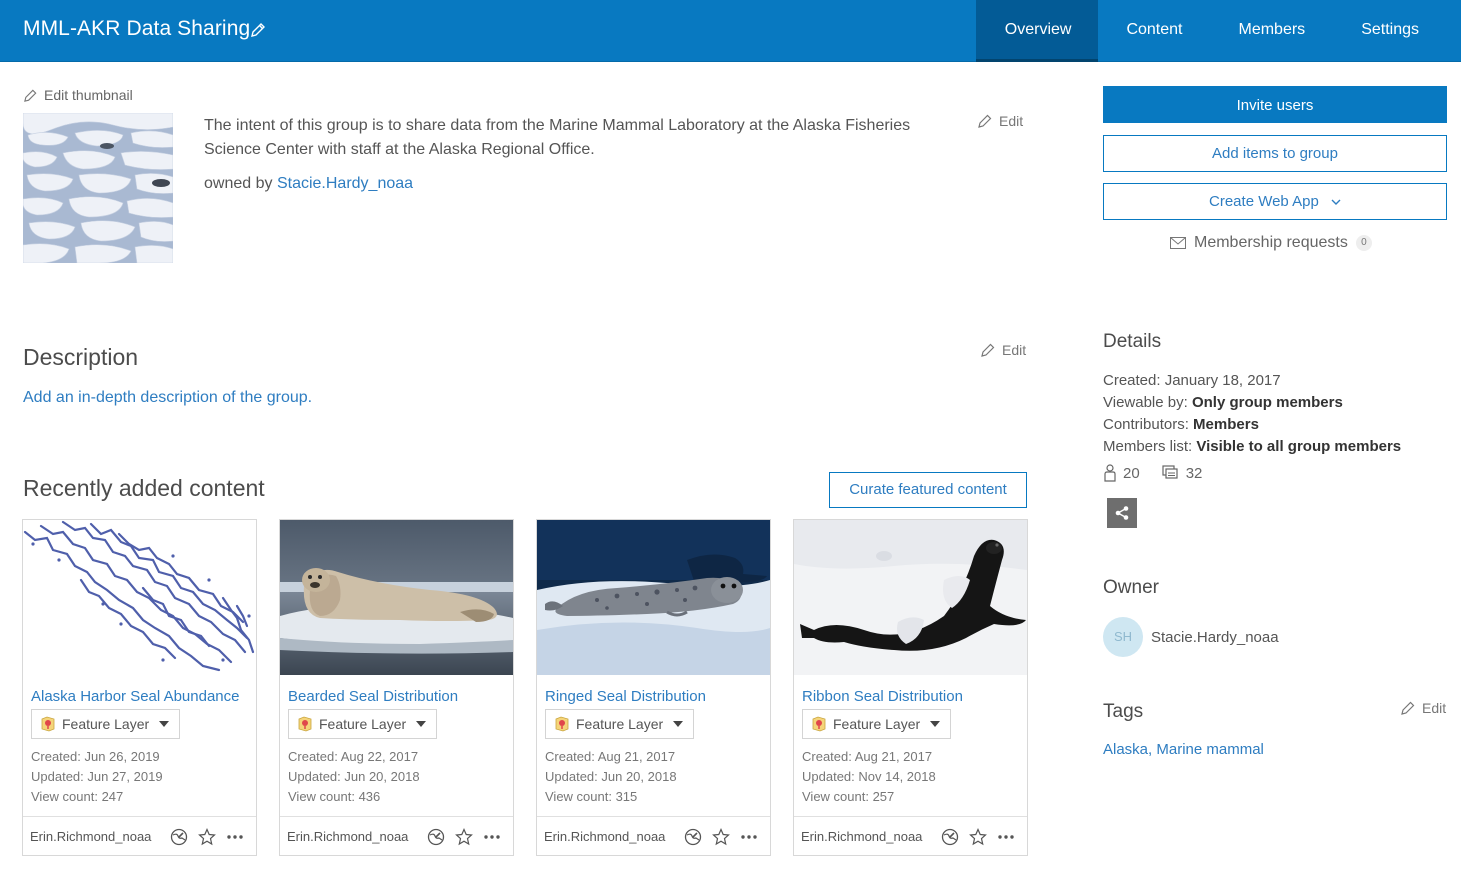 This screenshot has width=1461, height=869. Describe the element at coordinates (137, 28) in the screenshot. I see `group-title: MML-AKR Data Sharing` at that location.